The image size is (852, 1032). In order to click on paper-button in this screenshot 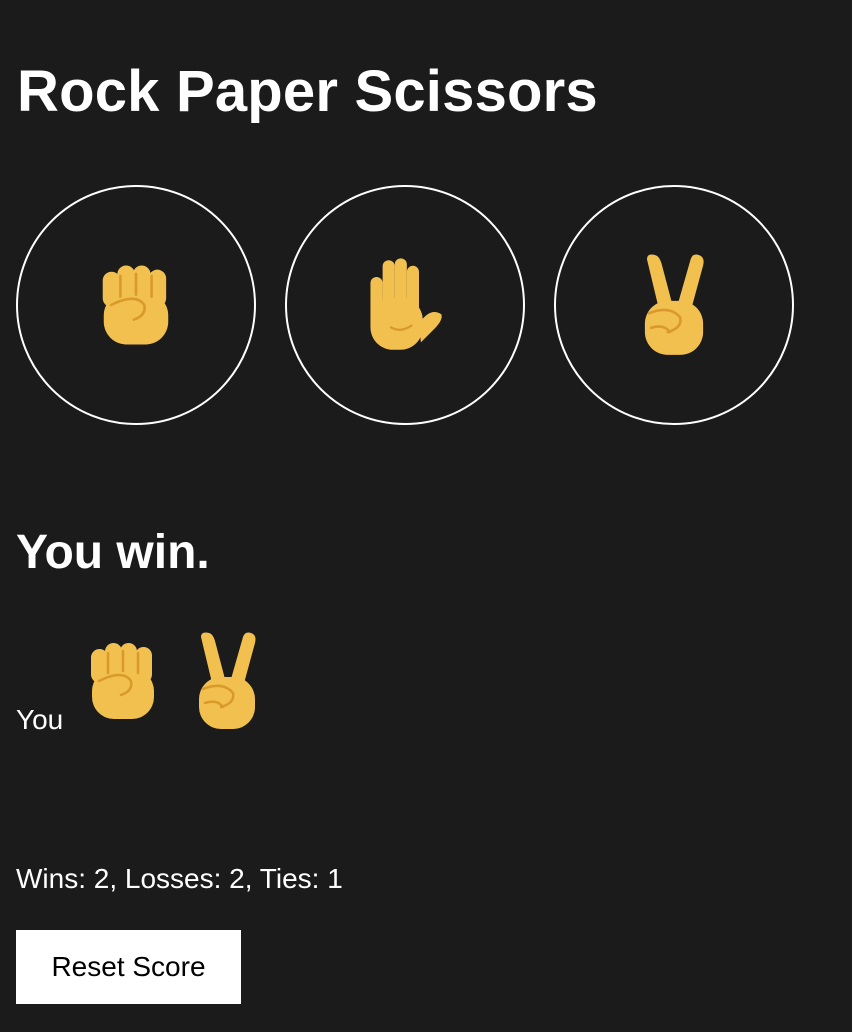, I will do `click(405, 305)`.